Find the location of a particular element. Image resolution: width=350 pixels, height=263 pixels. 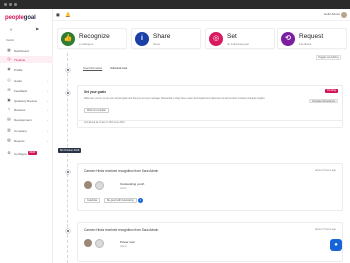

sidebar-item-label: Quarterly Review is located at coordinates (26, 100).